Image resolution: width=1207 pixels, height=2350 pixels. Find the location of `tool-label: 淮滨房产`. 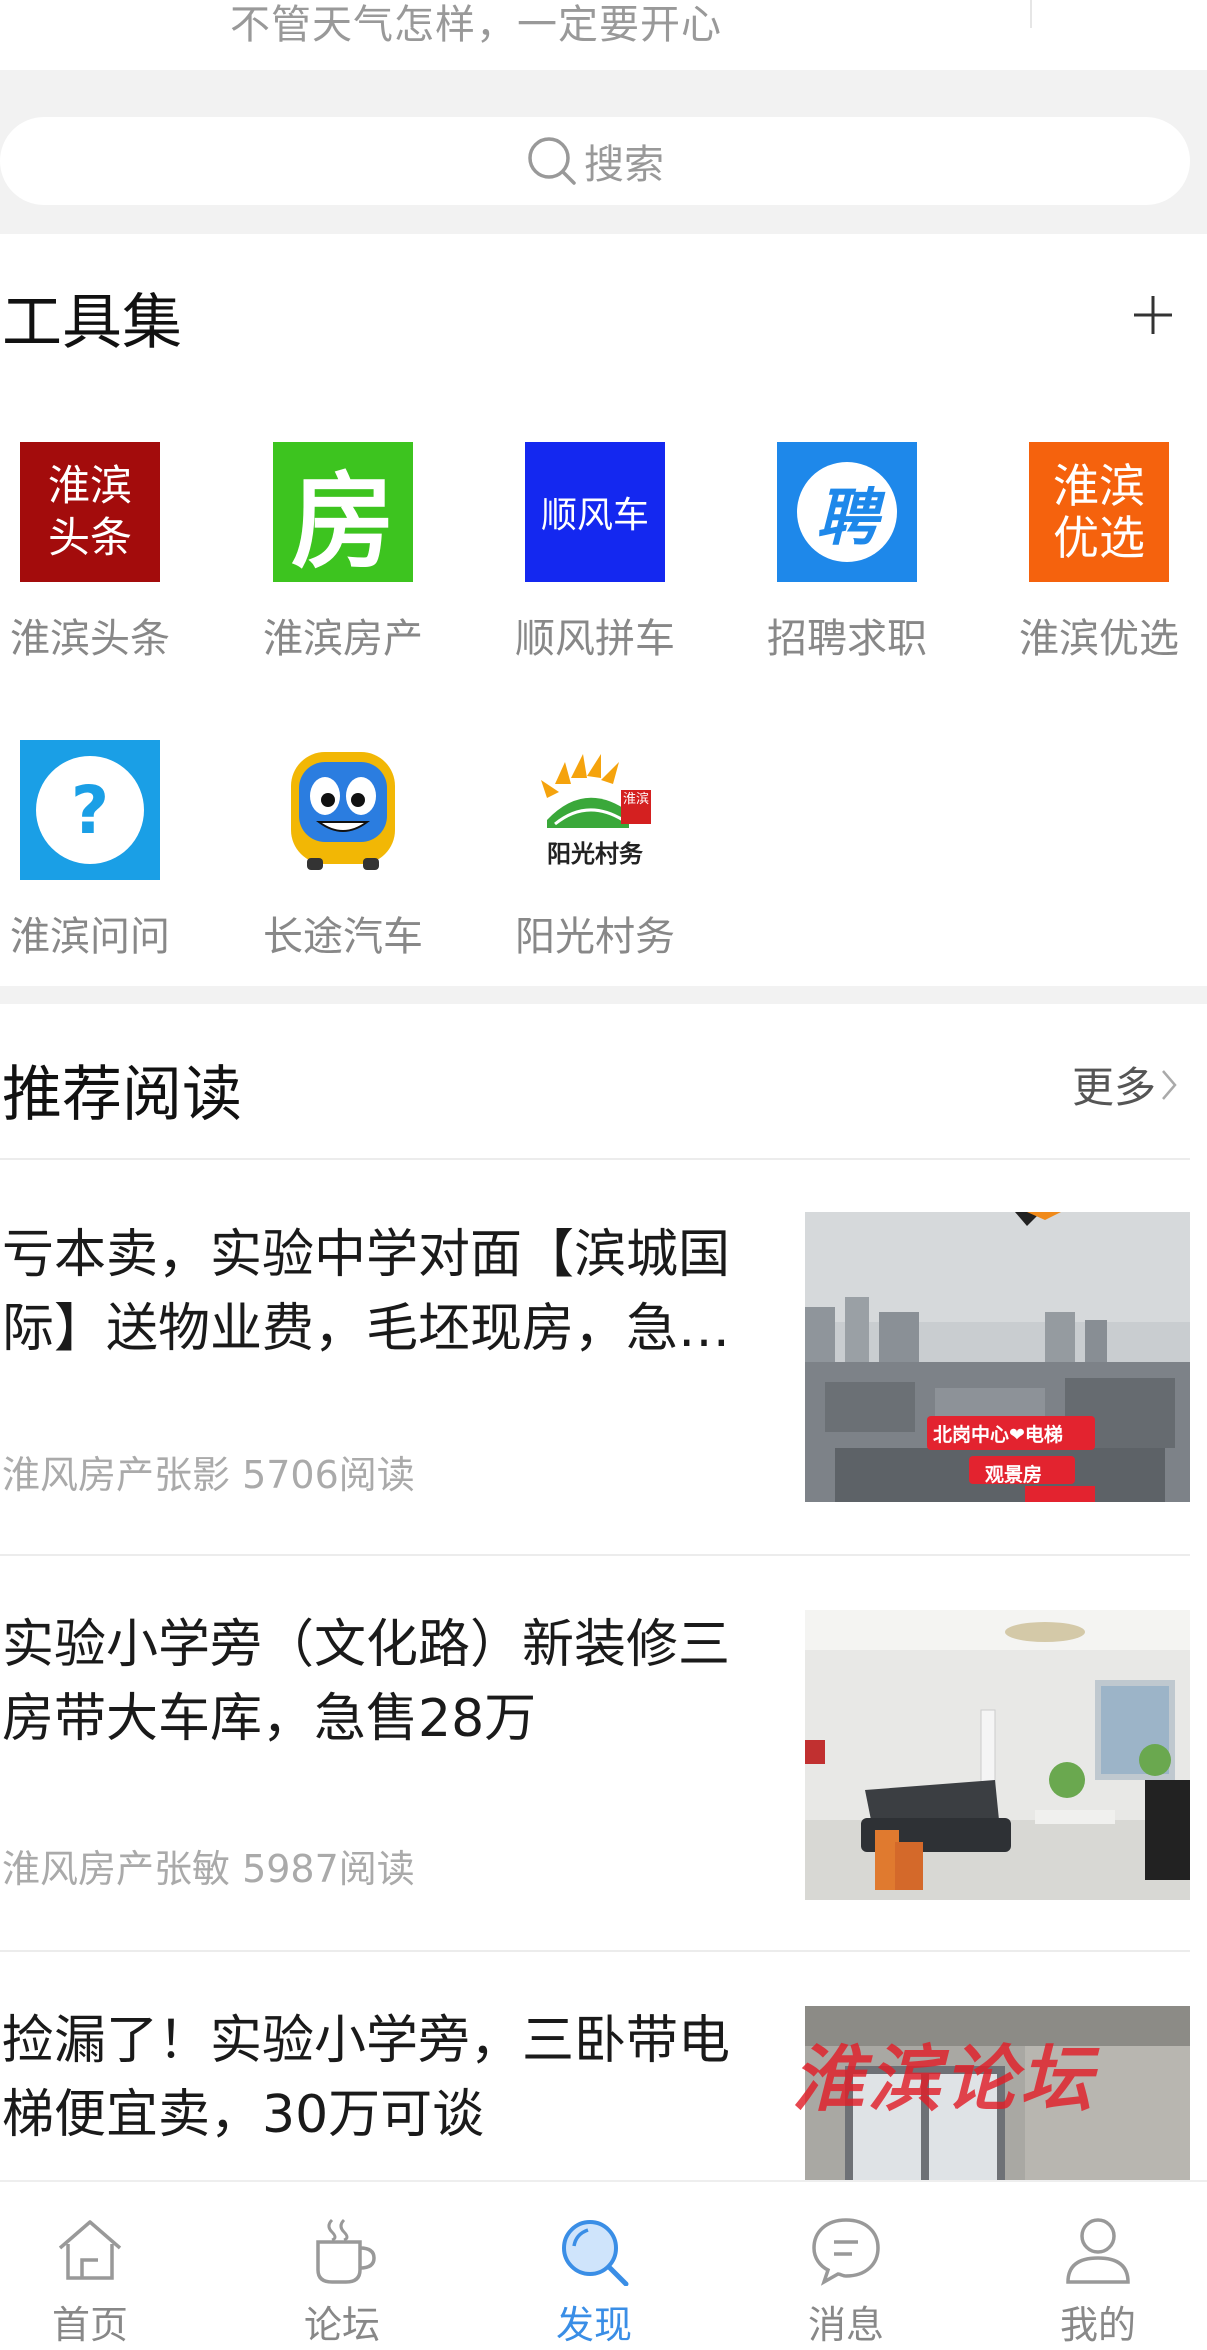

tool-label: 淮滨房产 is located at coordinates (343, 639).